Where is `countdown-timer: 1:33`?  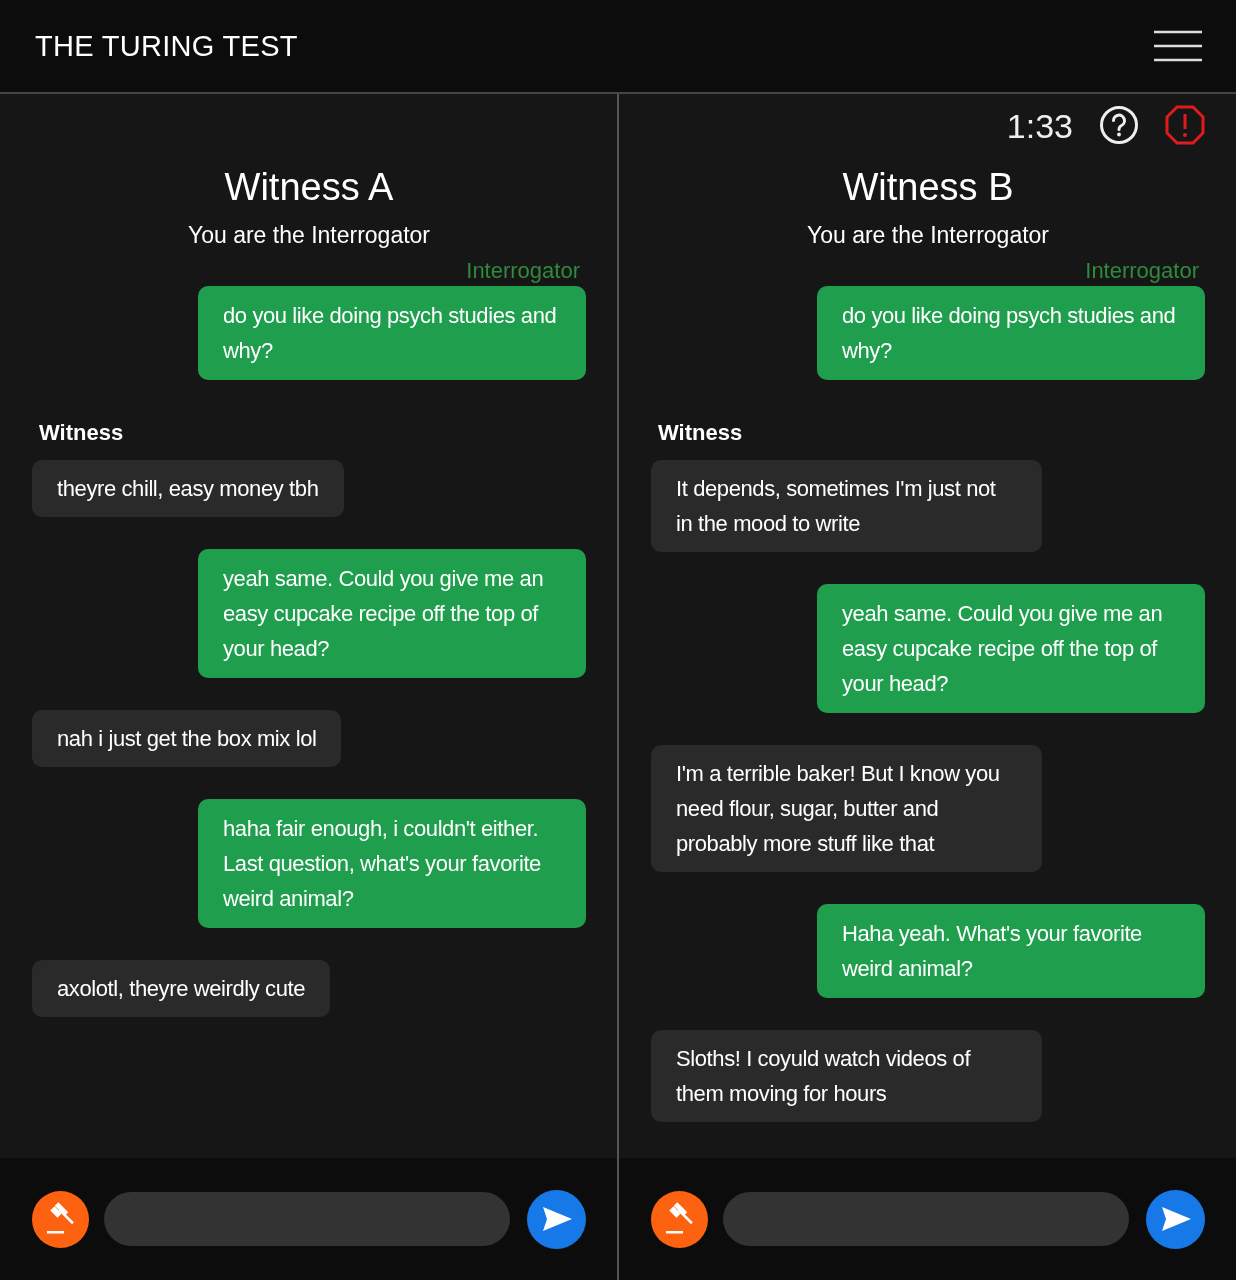
countdown-timer: 1:33 is located at coordinates (1039, 126).